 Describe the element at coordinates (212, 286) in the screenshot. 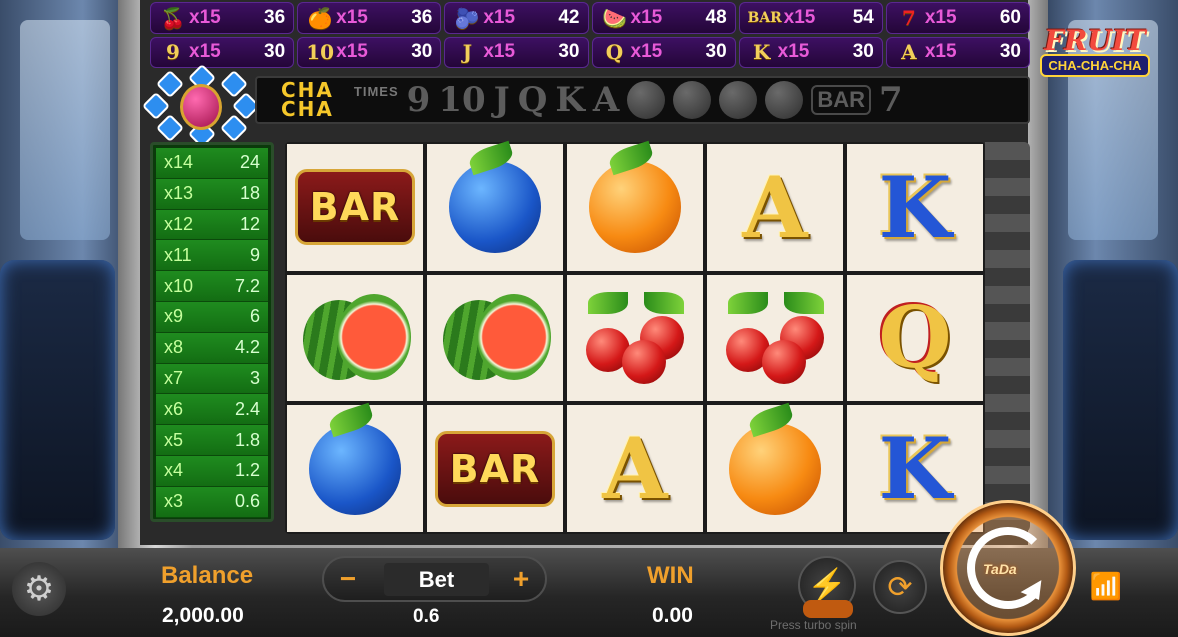

I see `ladder-row: x10 7.2` at that location.